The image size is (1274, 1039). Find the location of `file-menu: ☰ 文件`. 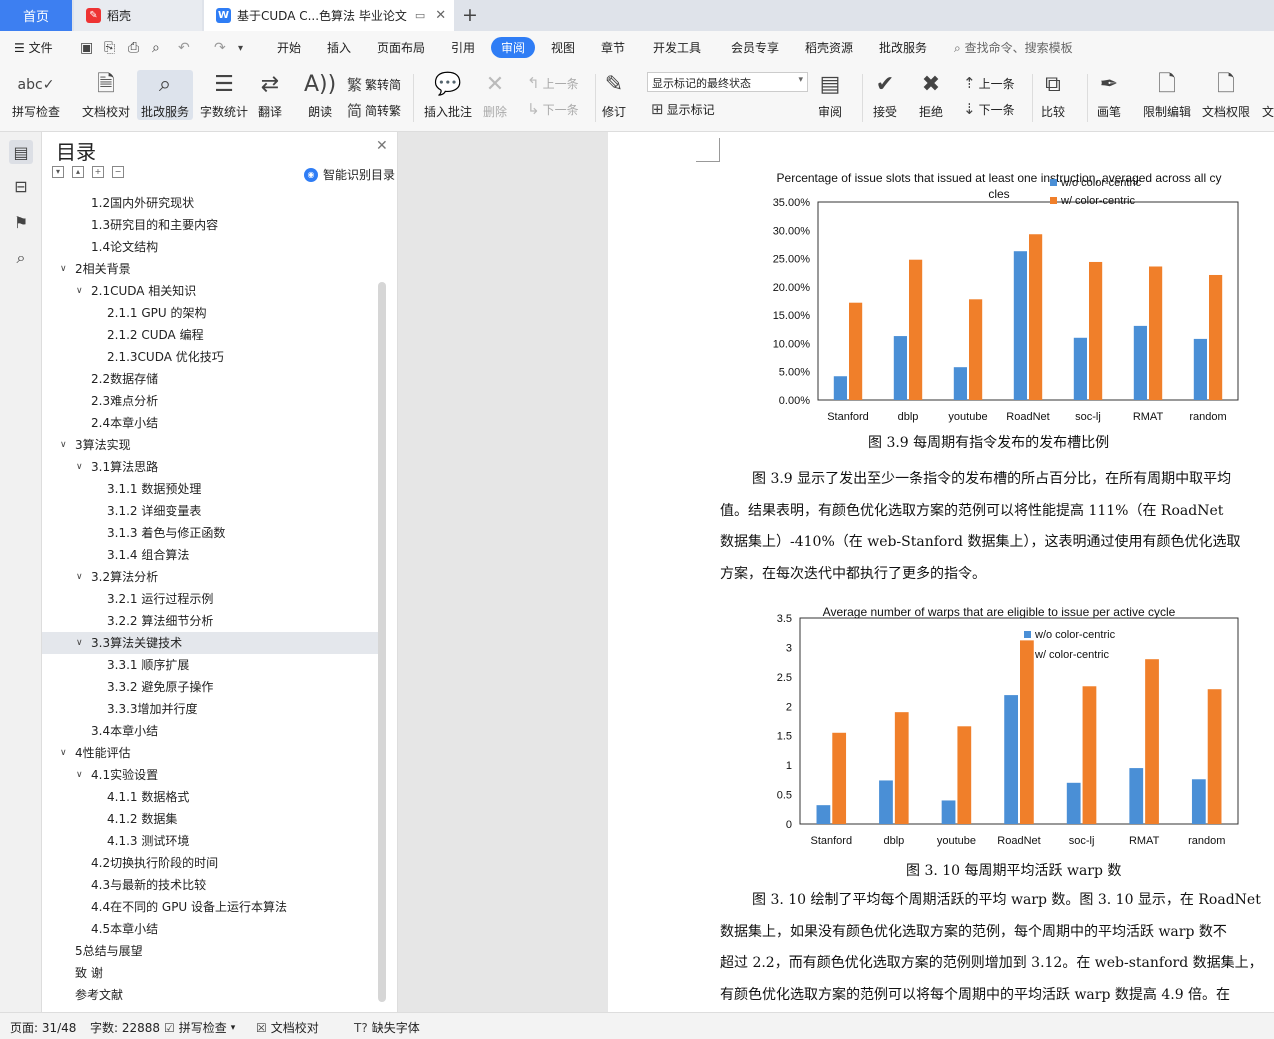

file-menu: ☰ 文件 is located at coordinates (33, 47).